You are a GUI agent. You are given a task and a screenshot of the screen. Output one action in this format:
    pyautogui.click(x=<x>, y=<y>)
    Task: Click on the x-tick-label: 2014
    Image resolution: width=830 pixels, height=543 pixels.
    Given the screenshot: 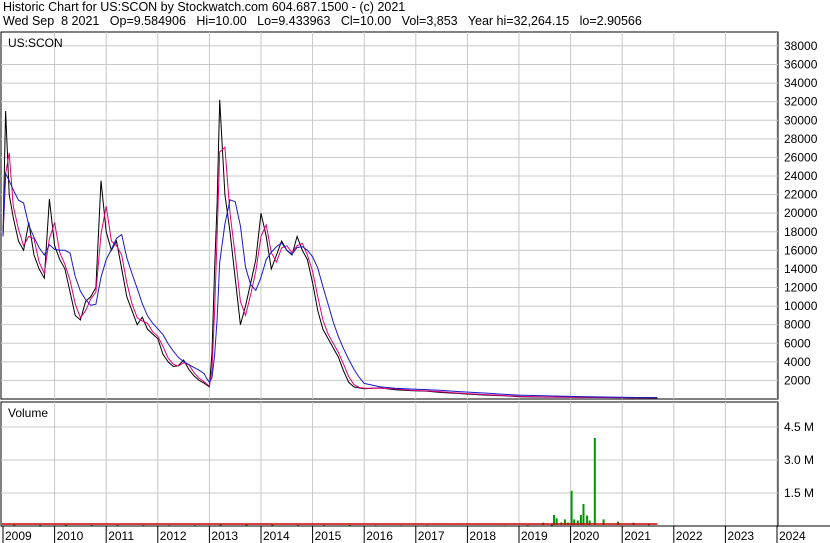 What is the action you would take?
    pyautogui.click(x=276, y=536)
    